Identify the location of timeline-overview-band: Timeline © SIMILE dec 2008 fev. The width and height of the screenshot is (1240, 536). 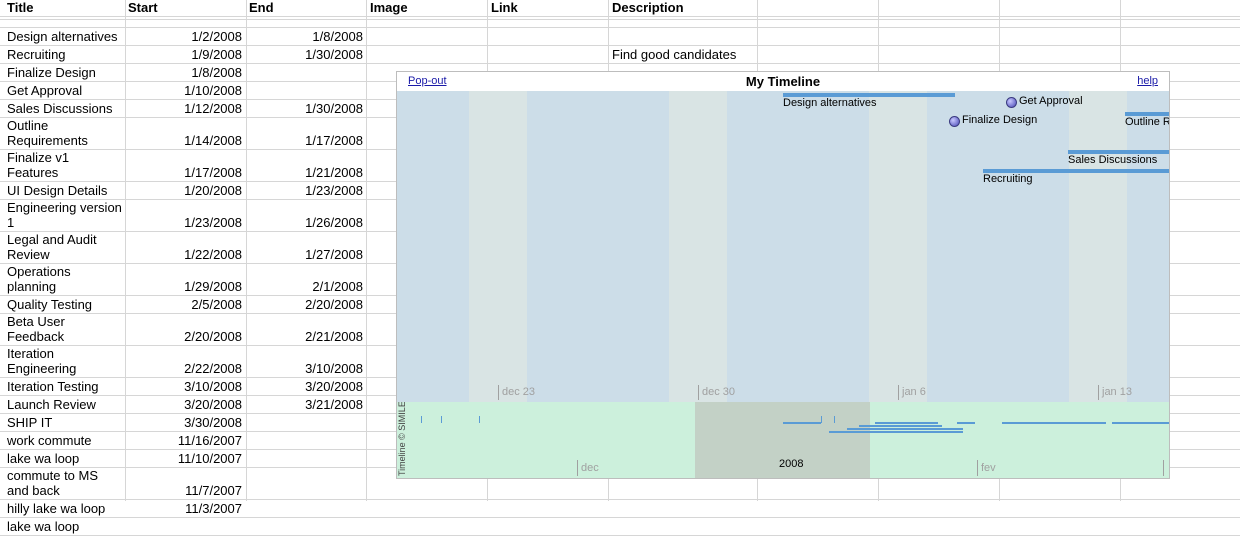
(783, 440).